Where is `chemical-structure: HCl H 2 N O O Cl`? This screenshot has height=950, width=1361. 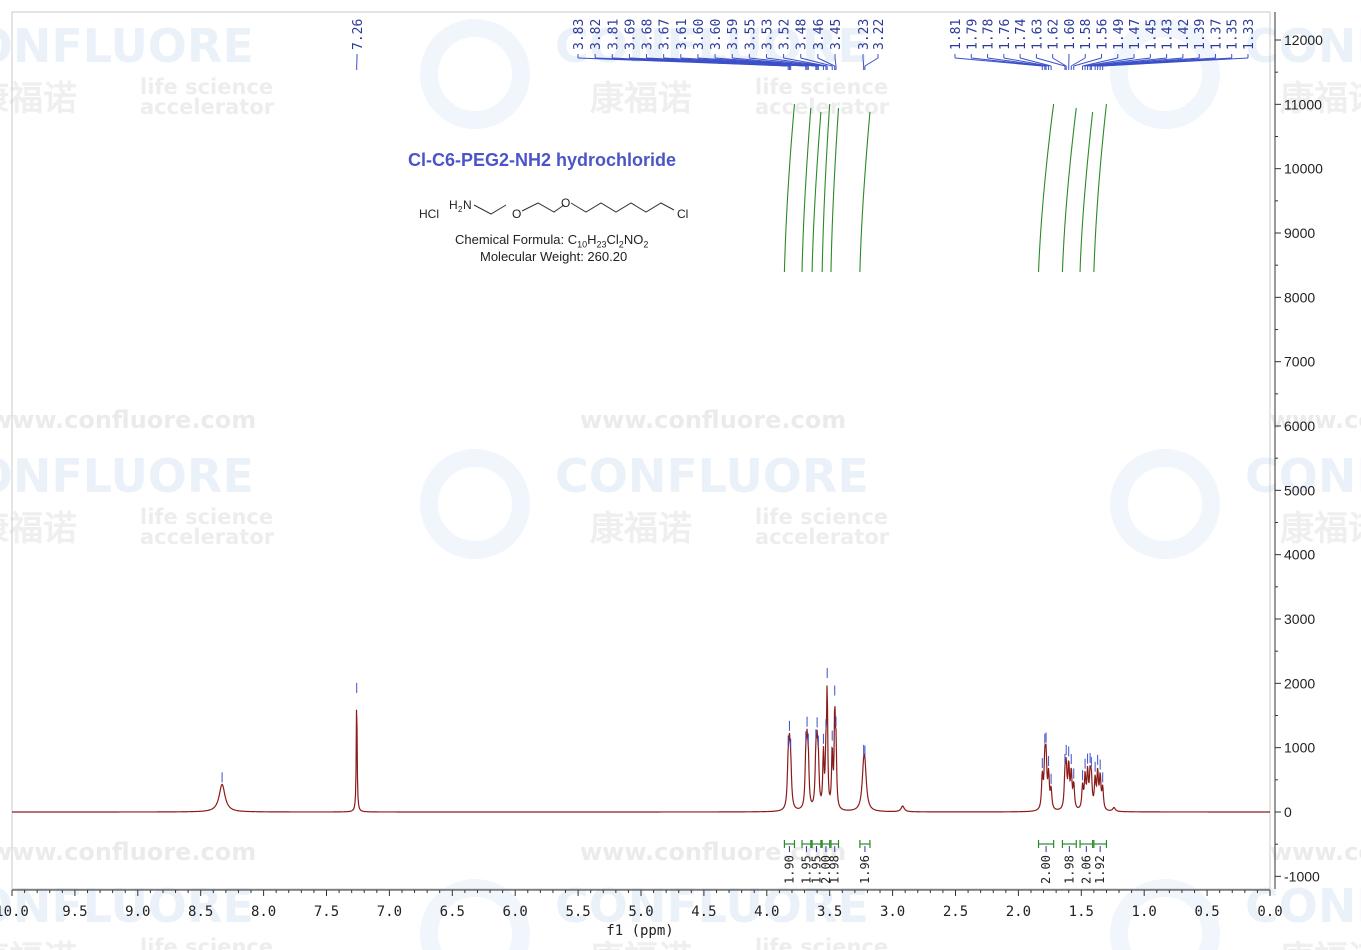 chemical-structure: HCl H 2 N O O Cl is located at coordinates (553, 208).